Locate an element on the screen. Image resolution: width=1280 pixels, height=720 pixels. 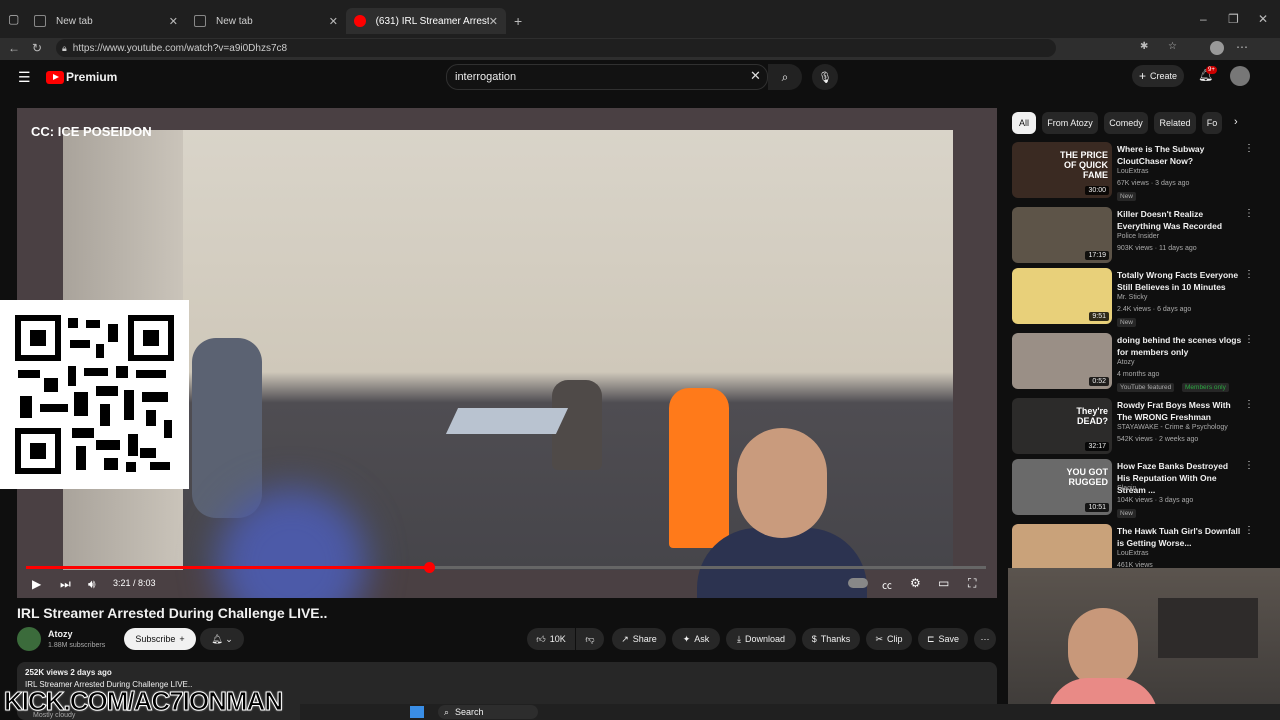
ask-label: Ask is located at coordinates (702, 639).